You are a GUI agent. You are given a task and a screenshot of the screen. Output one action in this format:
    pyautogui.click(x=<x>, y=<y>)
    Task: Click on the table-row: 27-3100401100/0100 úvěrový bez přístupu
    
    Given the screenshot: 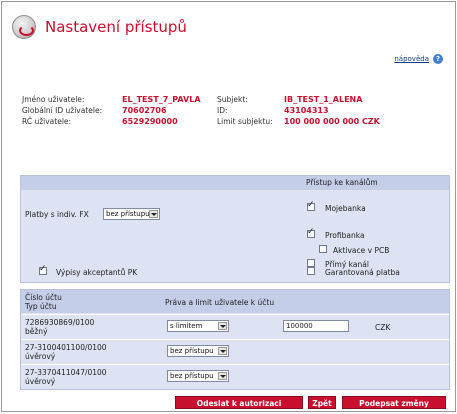 What is the action you would take?
    pyautogui.click(x=235, y=351)
    